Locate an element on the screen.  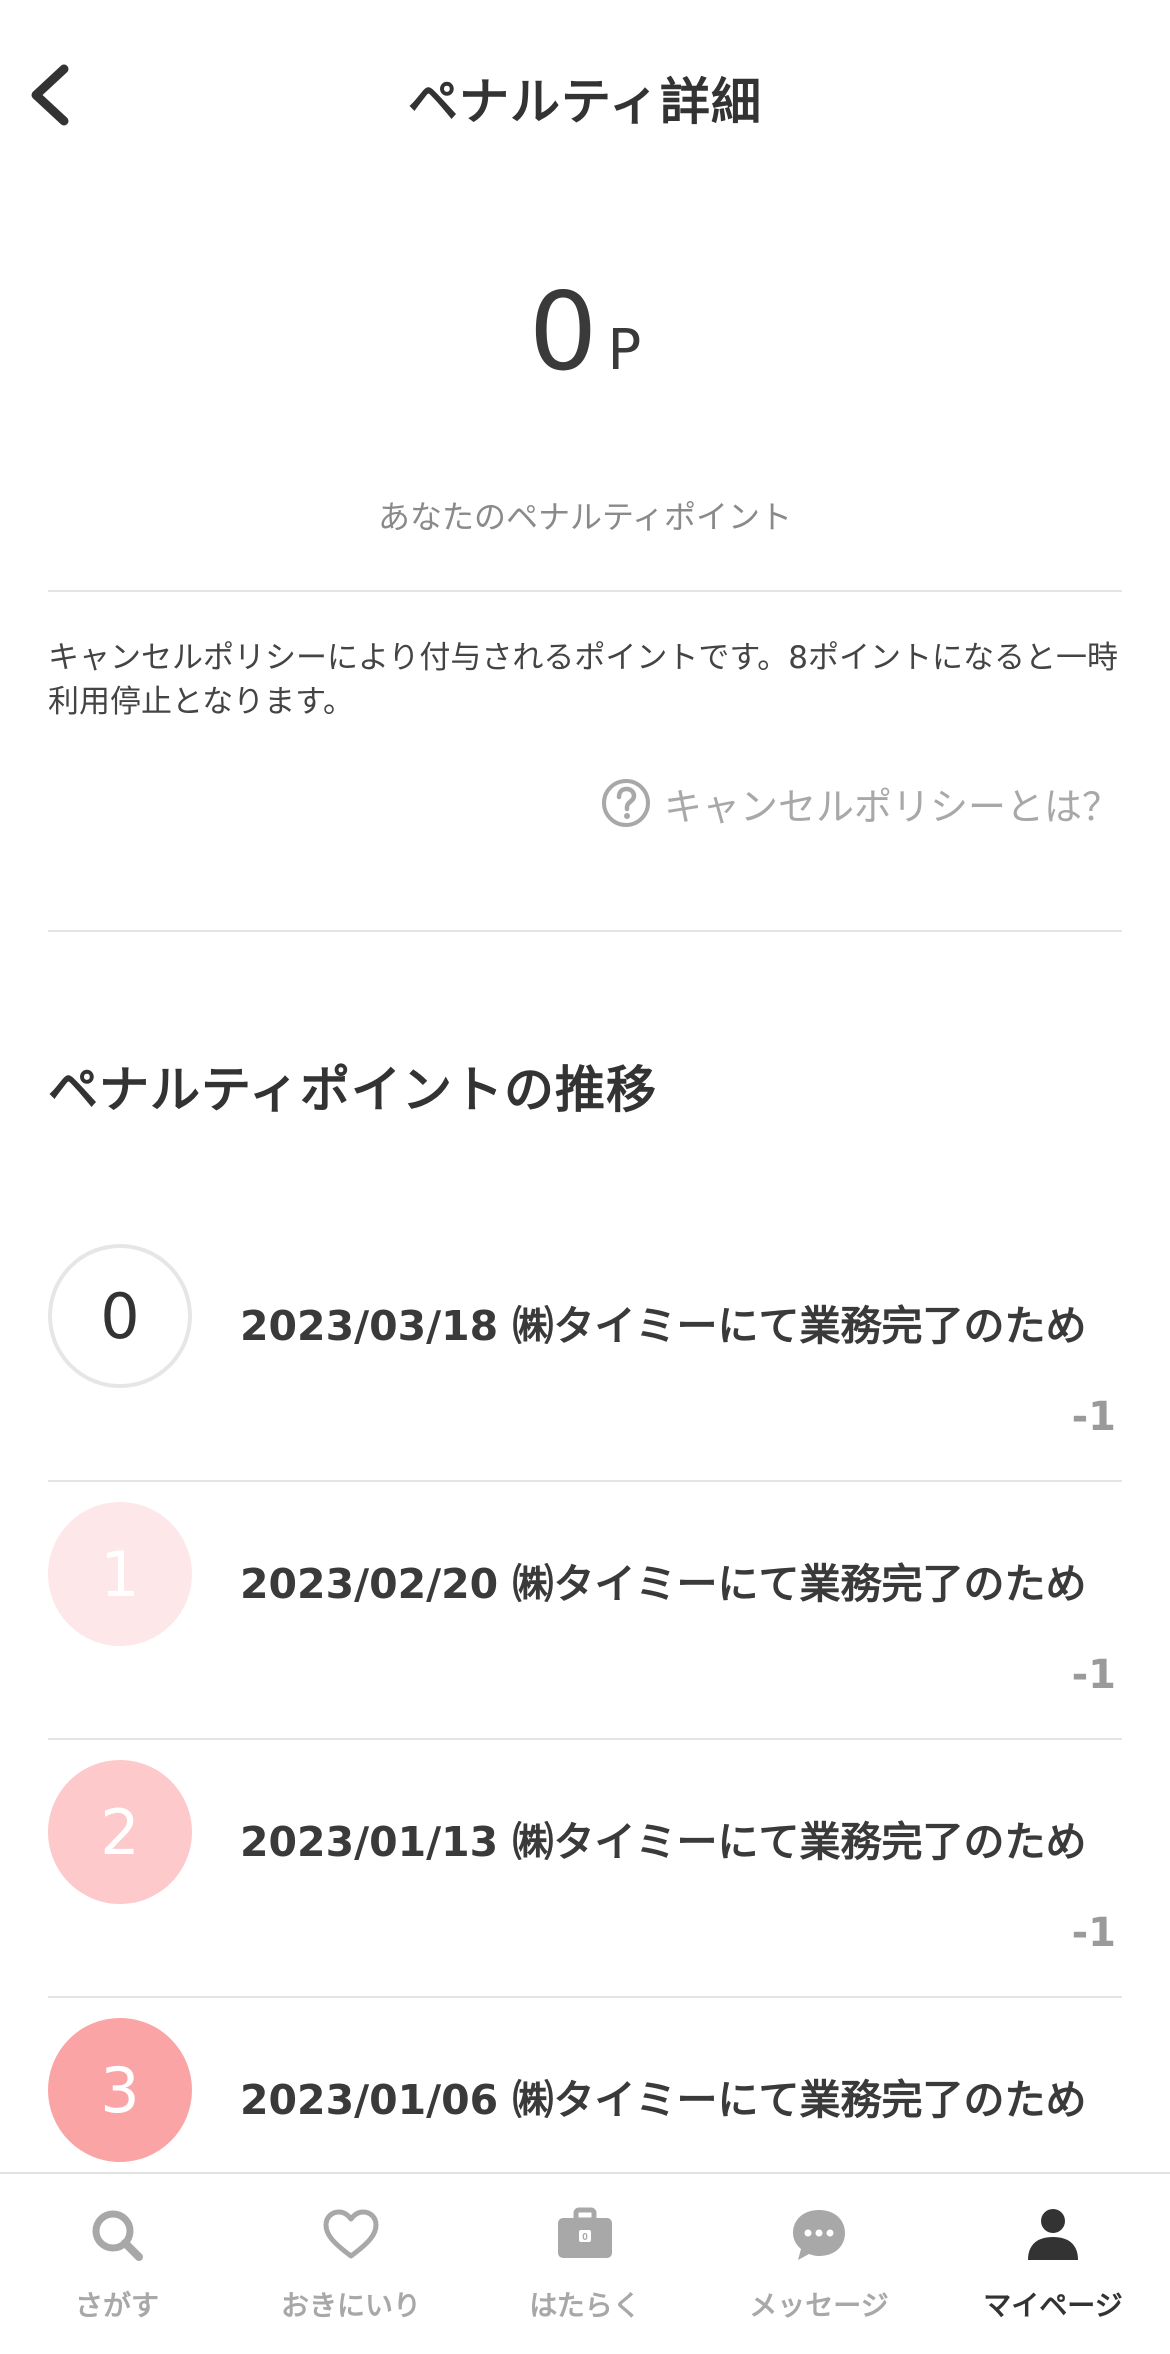
history-row: 0 2023/03/18 ㈱タイミーにて業務完了のため -1 is located at coordinates (585, 1353).